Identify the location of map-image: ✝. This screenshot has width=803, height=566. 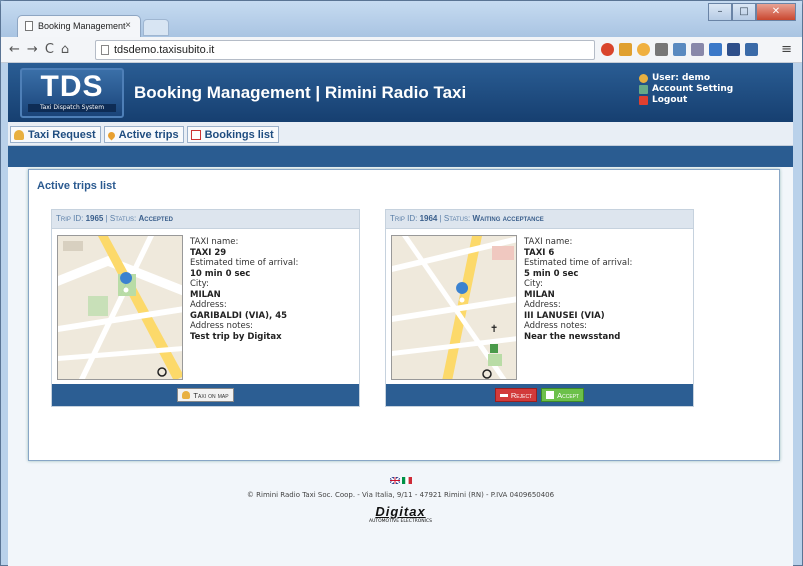
(454, 307).